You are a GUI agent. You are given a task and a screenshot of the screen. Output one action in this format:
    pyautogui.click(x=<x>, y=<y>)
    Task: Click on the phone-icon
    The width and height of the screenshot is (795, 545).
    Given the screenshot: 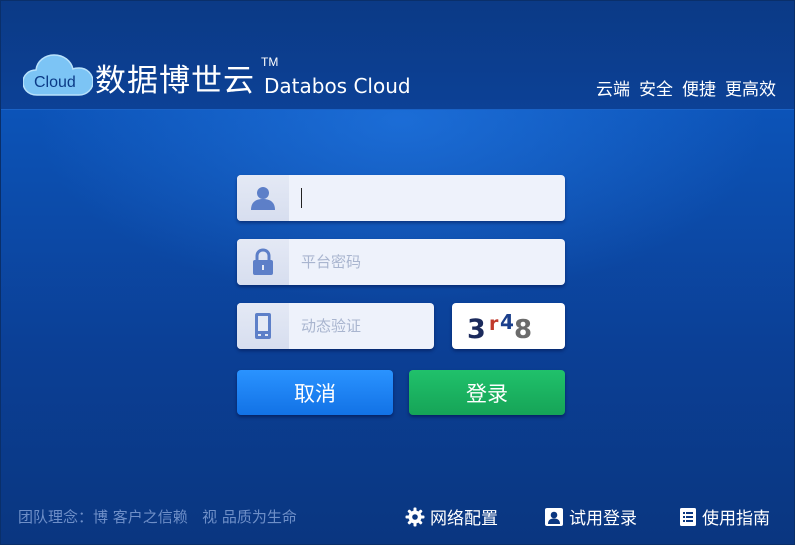 What is the action you would take?
    pyautogui.click(x=263, y=326)
    